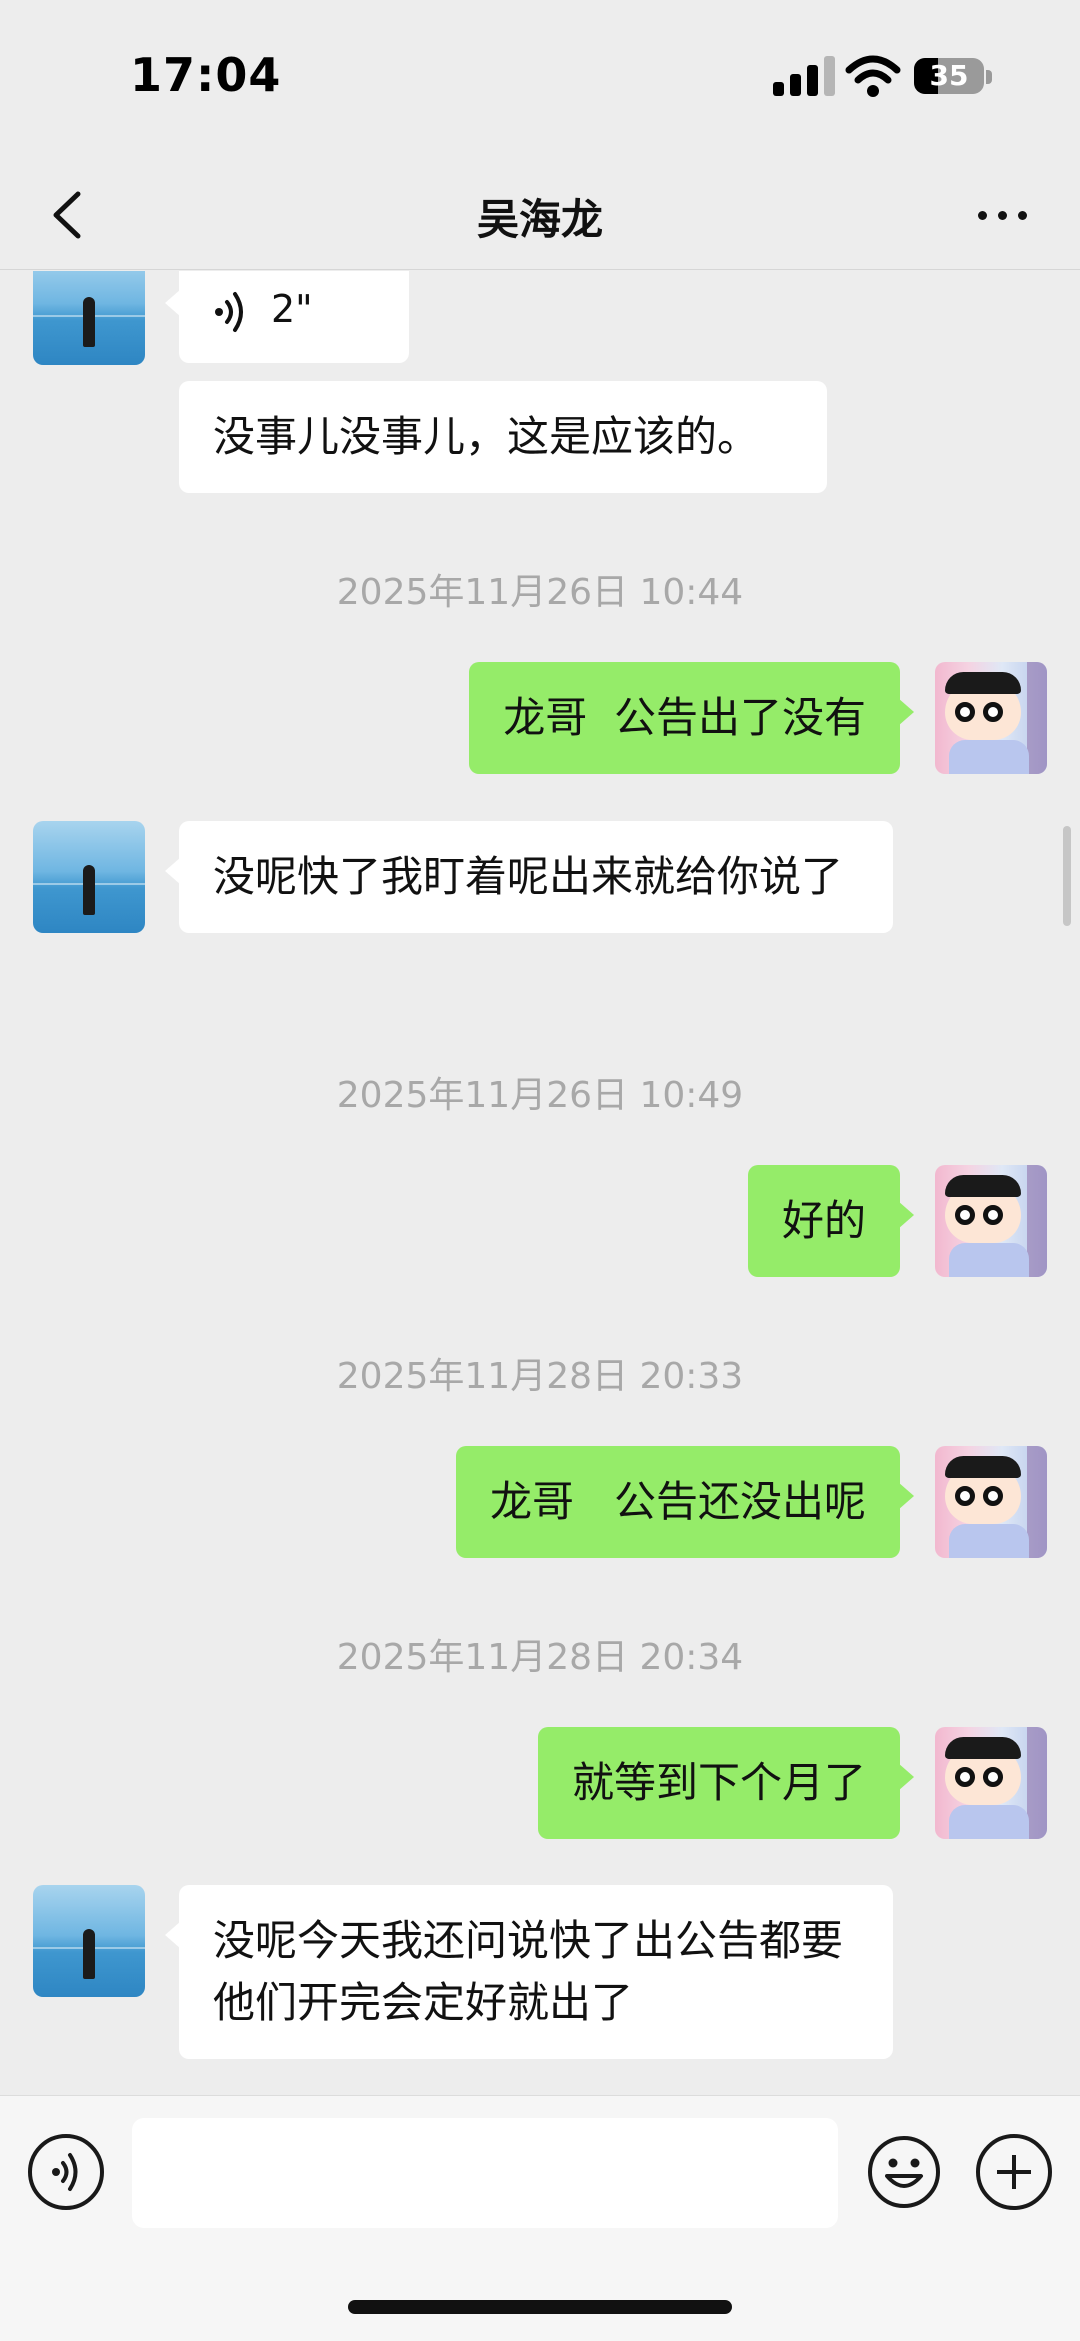  What do you see at coordinates (540, 1095) in the screenshot?
I see `timestamp: 2025年11月26日 10:49` at bounding box center [540, 1095].